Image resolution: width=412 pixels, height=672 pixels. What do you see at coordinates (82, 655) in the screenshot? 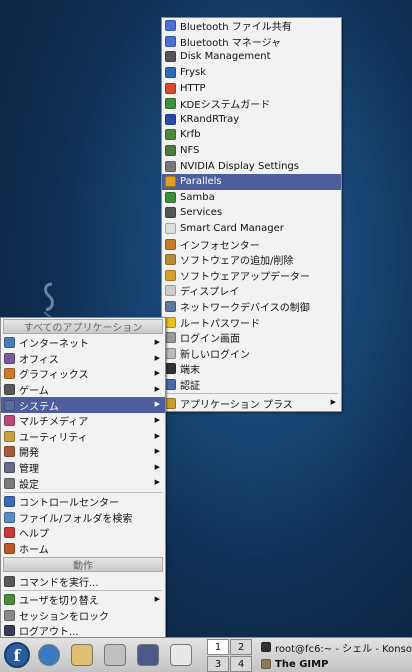
I see `kmail-icon` at bounding box center [82, 655].